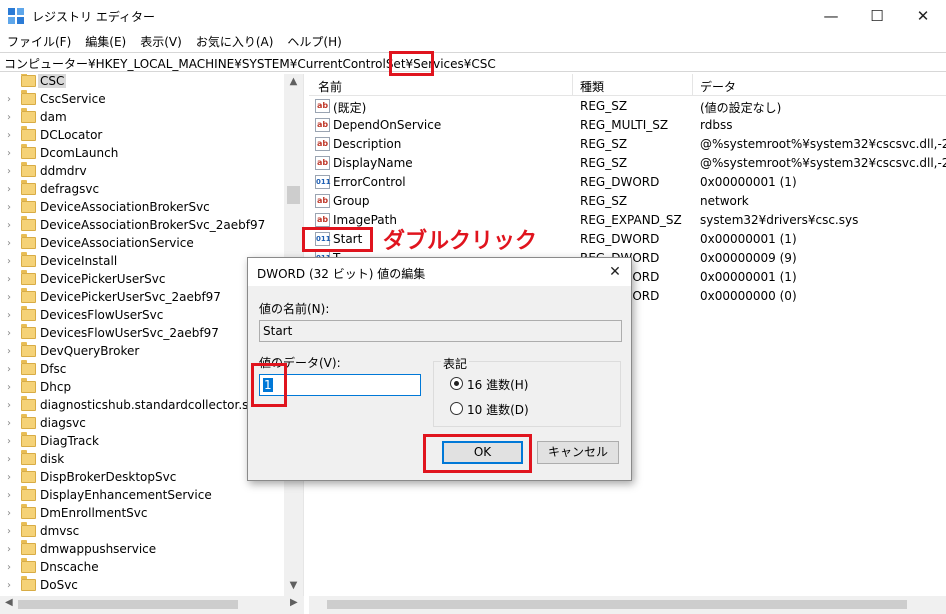  Describe the element at coordinates (142, 153) in the screenshot. I see `tree-item: › DcomLaunch` at that location.